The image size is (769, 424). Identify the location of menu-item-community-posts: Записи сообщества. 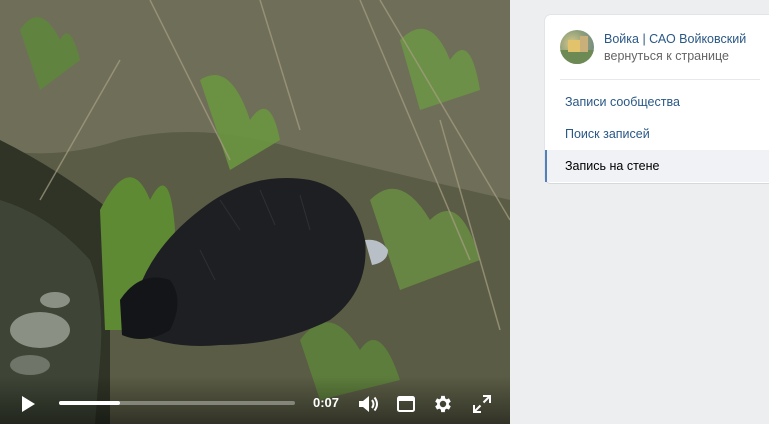
(657, 102).